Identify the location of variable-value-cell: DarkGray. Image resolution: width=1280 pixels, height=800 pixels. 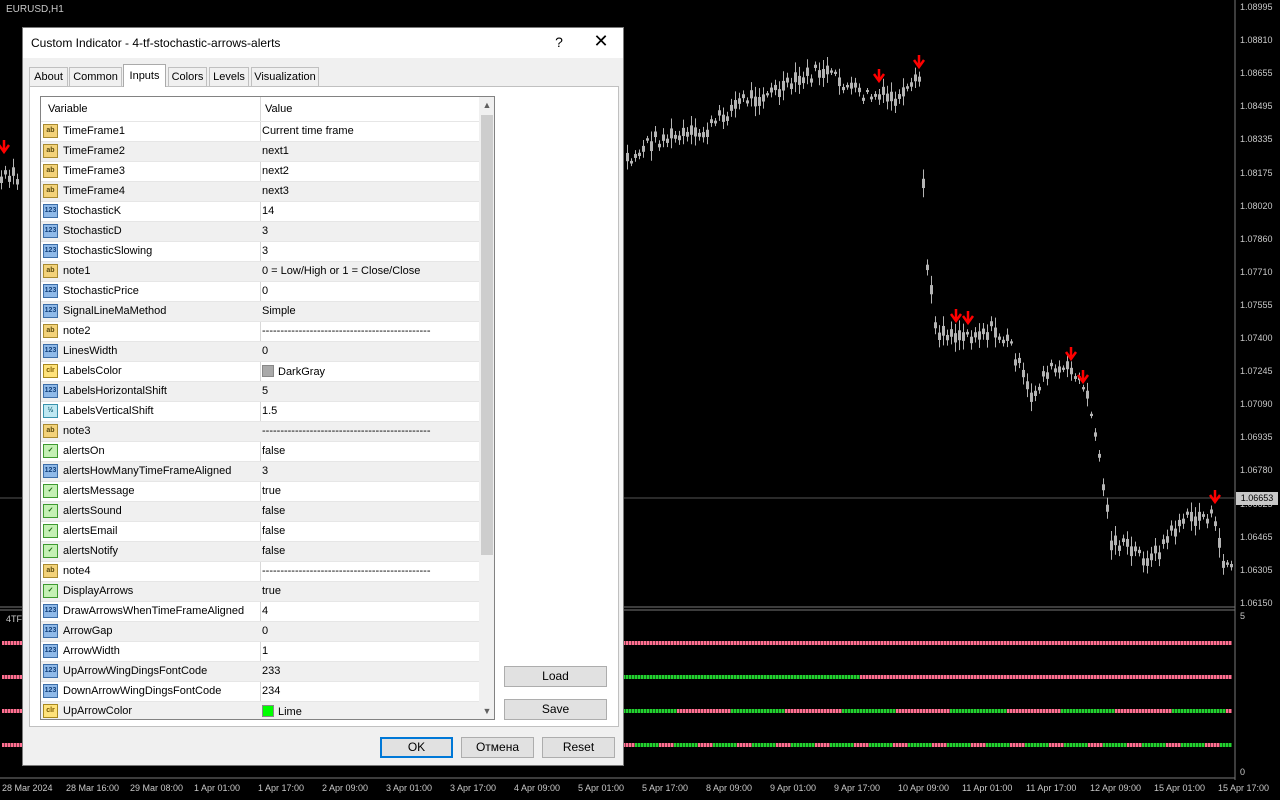
(293, 371).